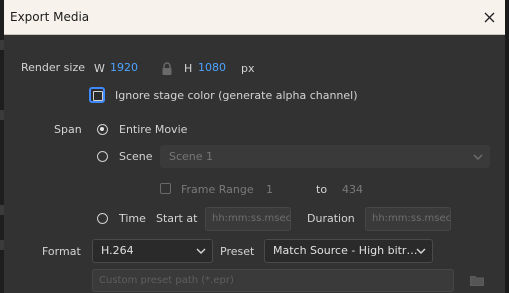 The height and width of the screenshot is (293, 509). Describe the element at coordinates (269, 189) in the screenshot. I see `frame-from-value: 1` at that location.